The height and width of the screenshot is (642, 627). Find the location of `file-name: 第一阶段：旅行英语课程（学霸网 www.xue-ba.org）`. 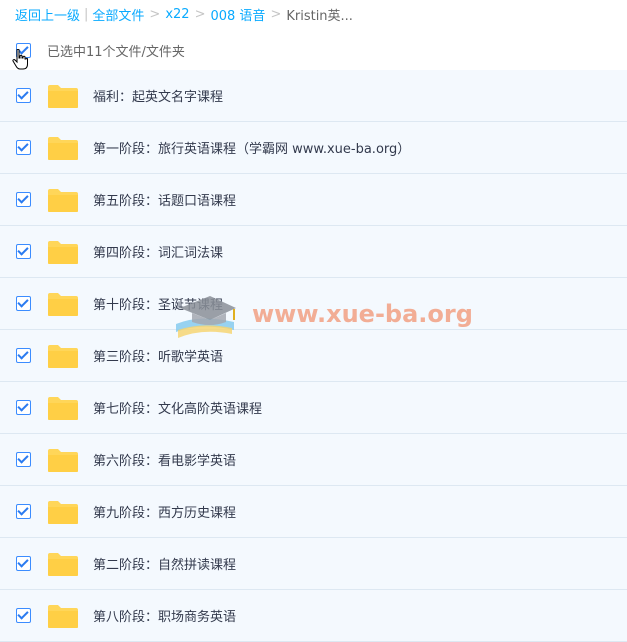

file-name: 第一阶段：旅行英语课程（学霸网 www.xue-ba.org） is located at coordinates (251, 147).